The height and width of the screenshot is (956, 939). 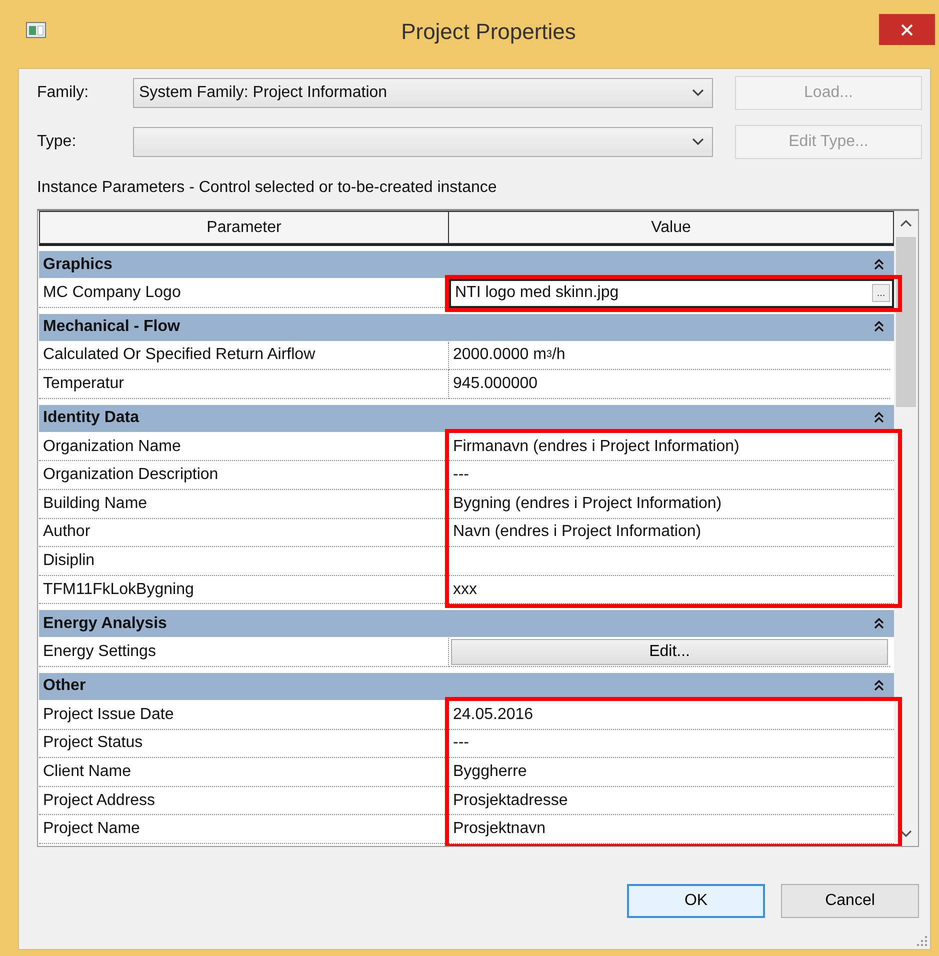 What do you see at coordinates (244, 829) in the screenshot?
I see `parameter-name: Project Name` at bounding box center [244, 829].